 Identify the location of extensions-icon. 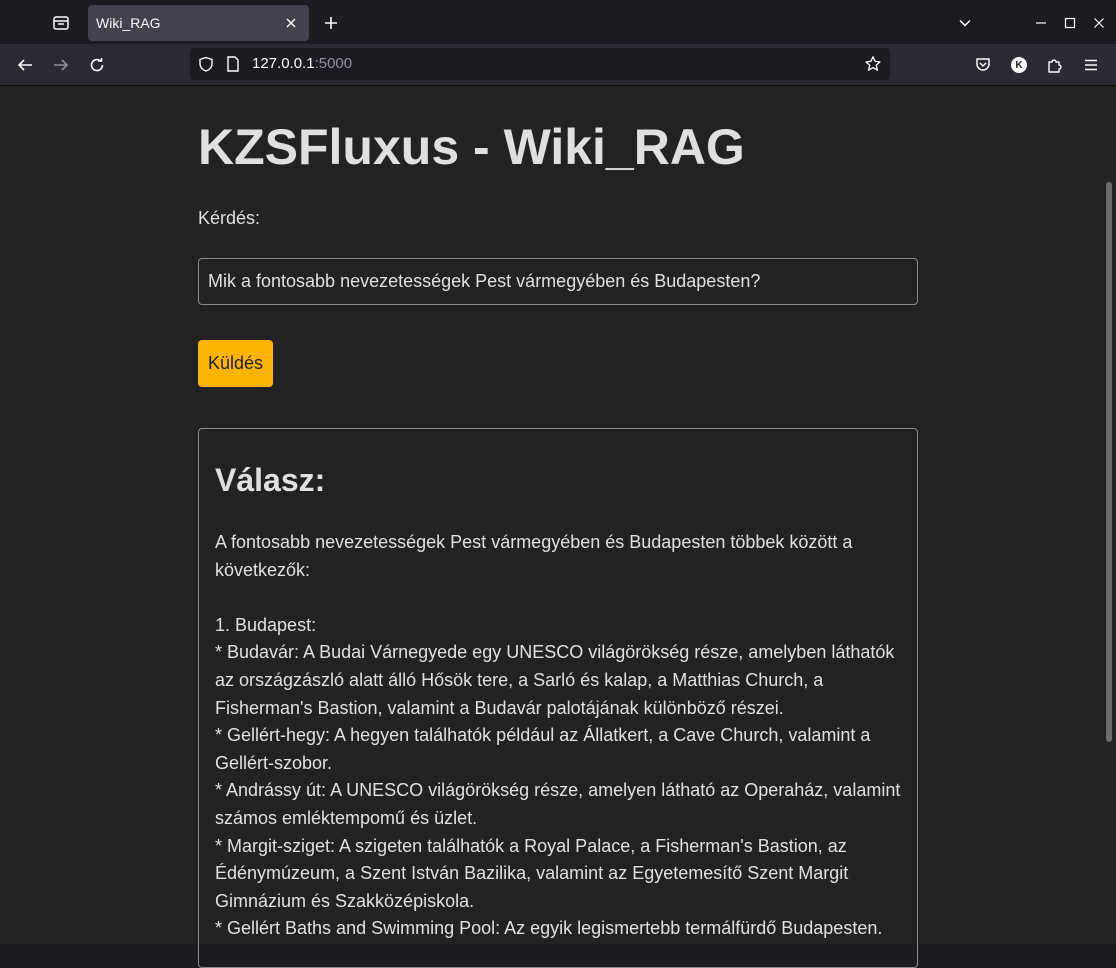
(1055, 65).